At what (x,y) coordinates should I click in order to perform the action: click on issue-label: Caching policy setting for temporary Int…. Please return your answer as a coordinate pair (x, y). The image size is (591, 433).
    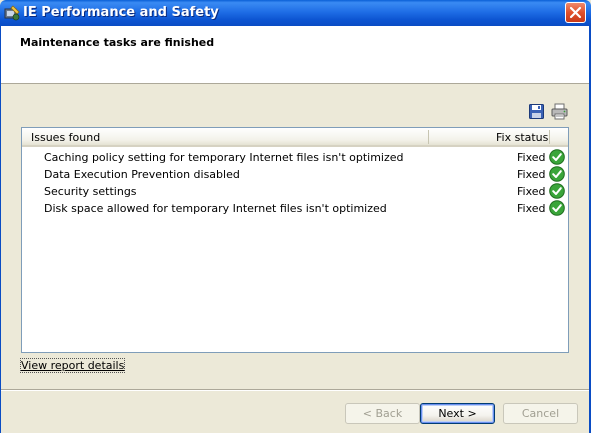
    Looking at the image, I should click on (224, 157).